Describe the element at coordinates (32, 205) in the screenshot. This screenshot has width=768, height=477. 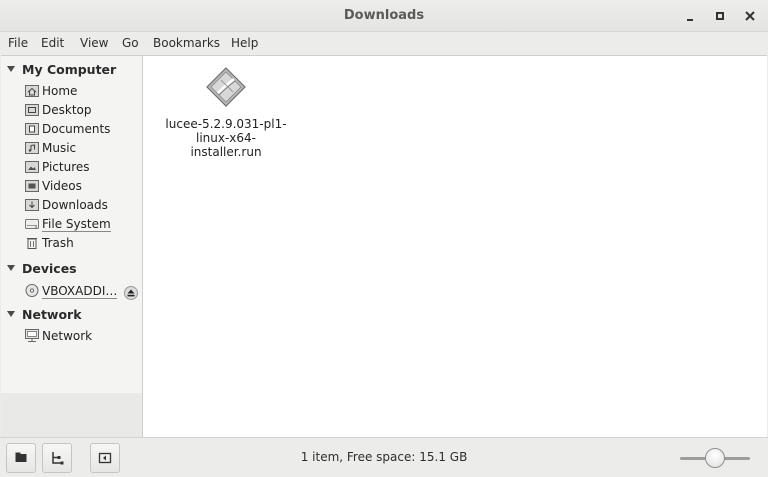
I see `downloads-folder-icon` at that location.